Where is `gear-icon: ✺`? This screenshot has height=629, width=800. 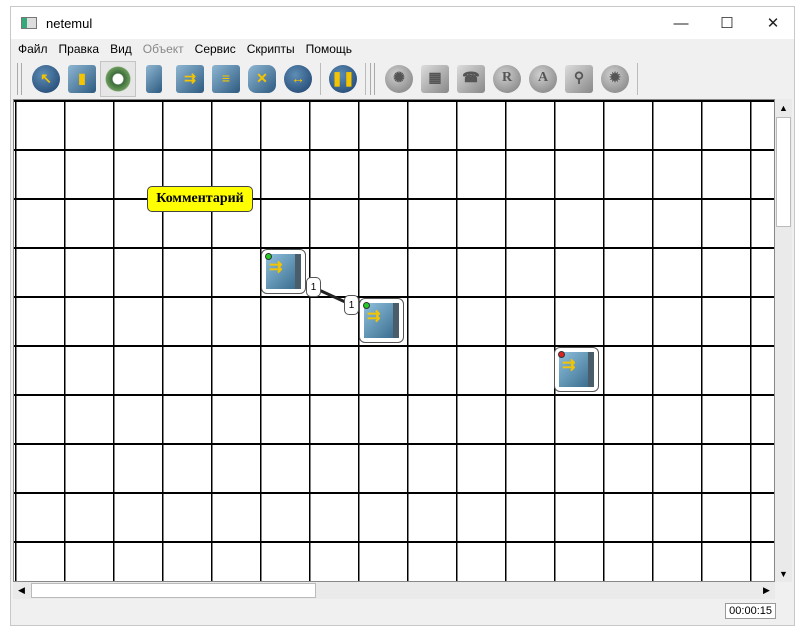 gear-icon: ✺ is located at coordinates (399, 79).